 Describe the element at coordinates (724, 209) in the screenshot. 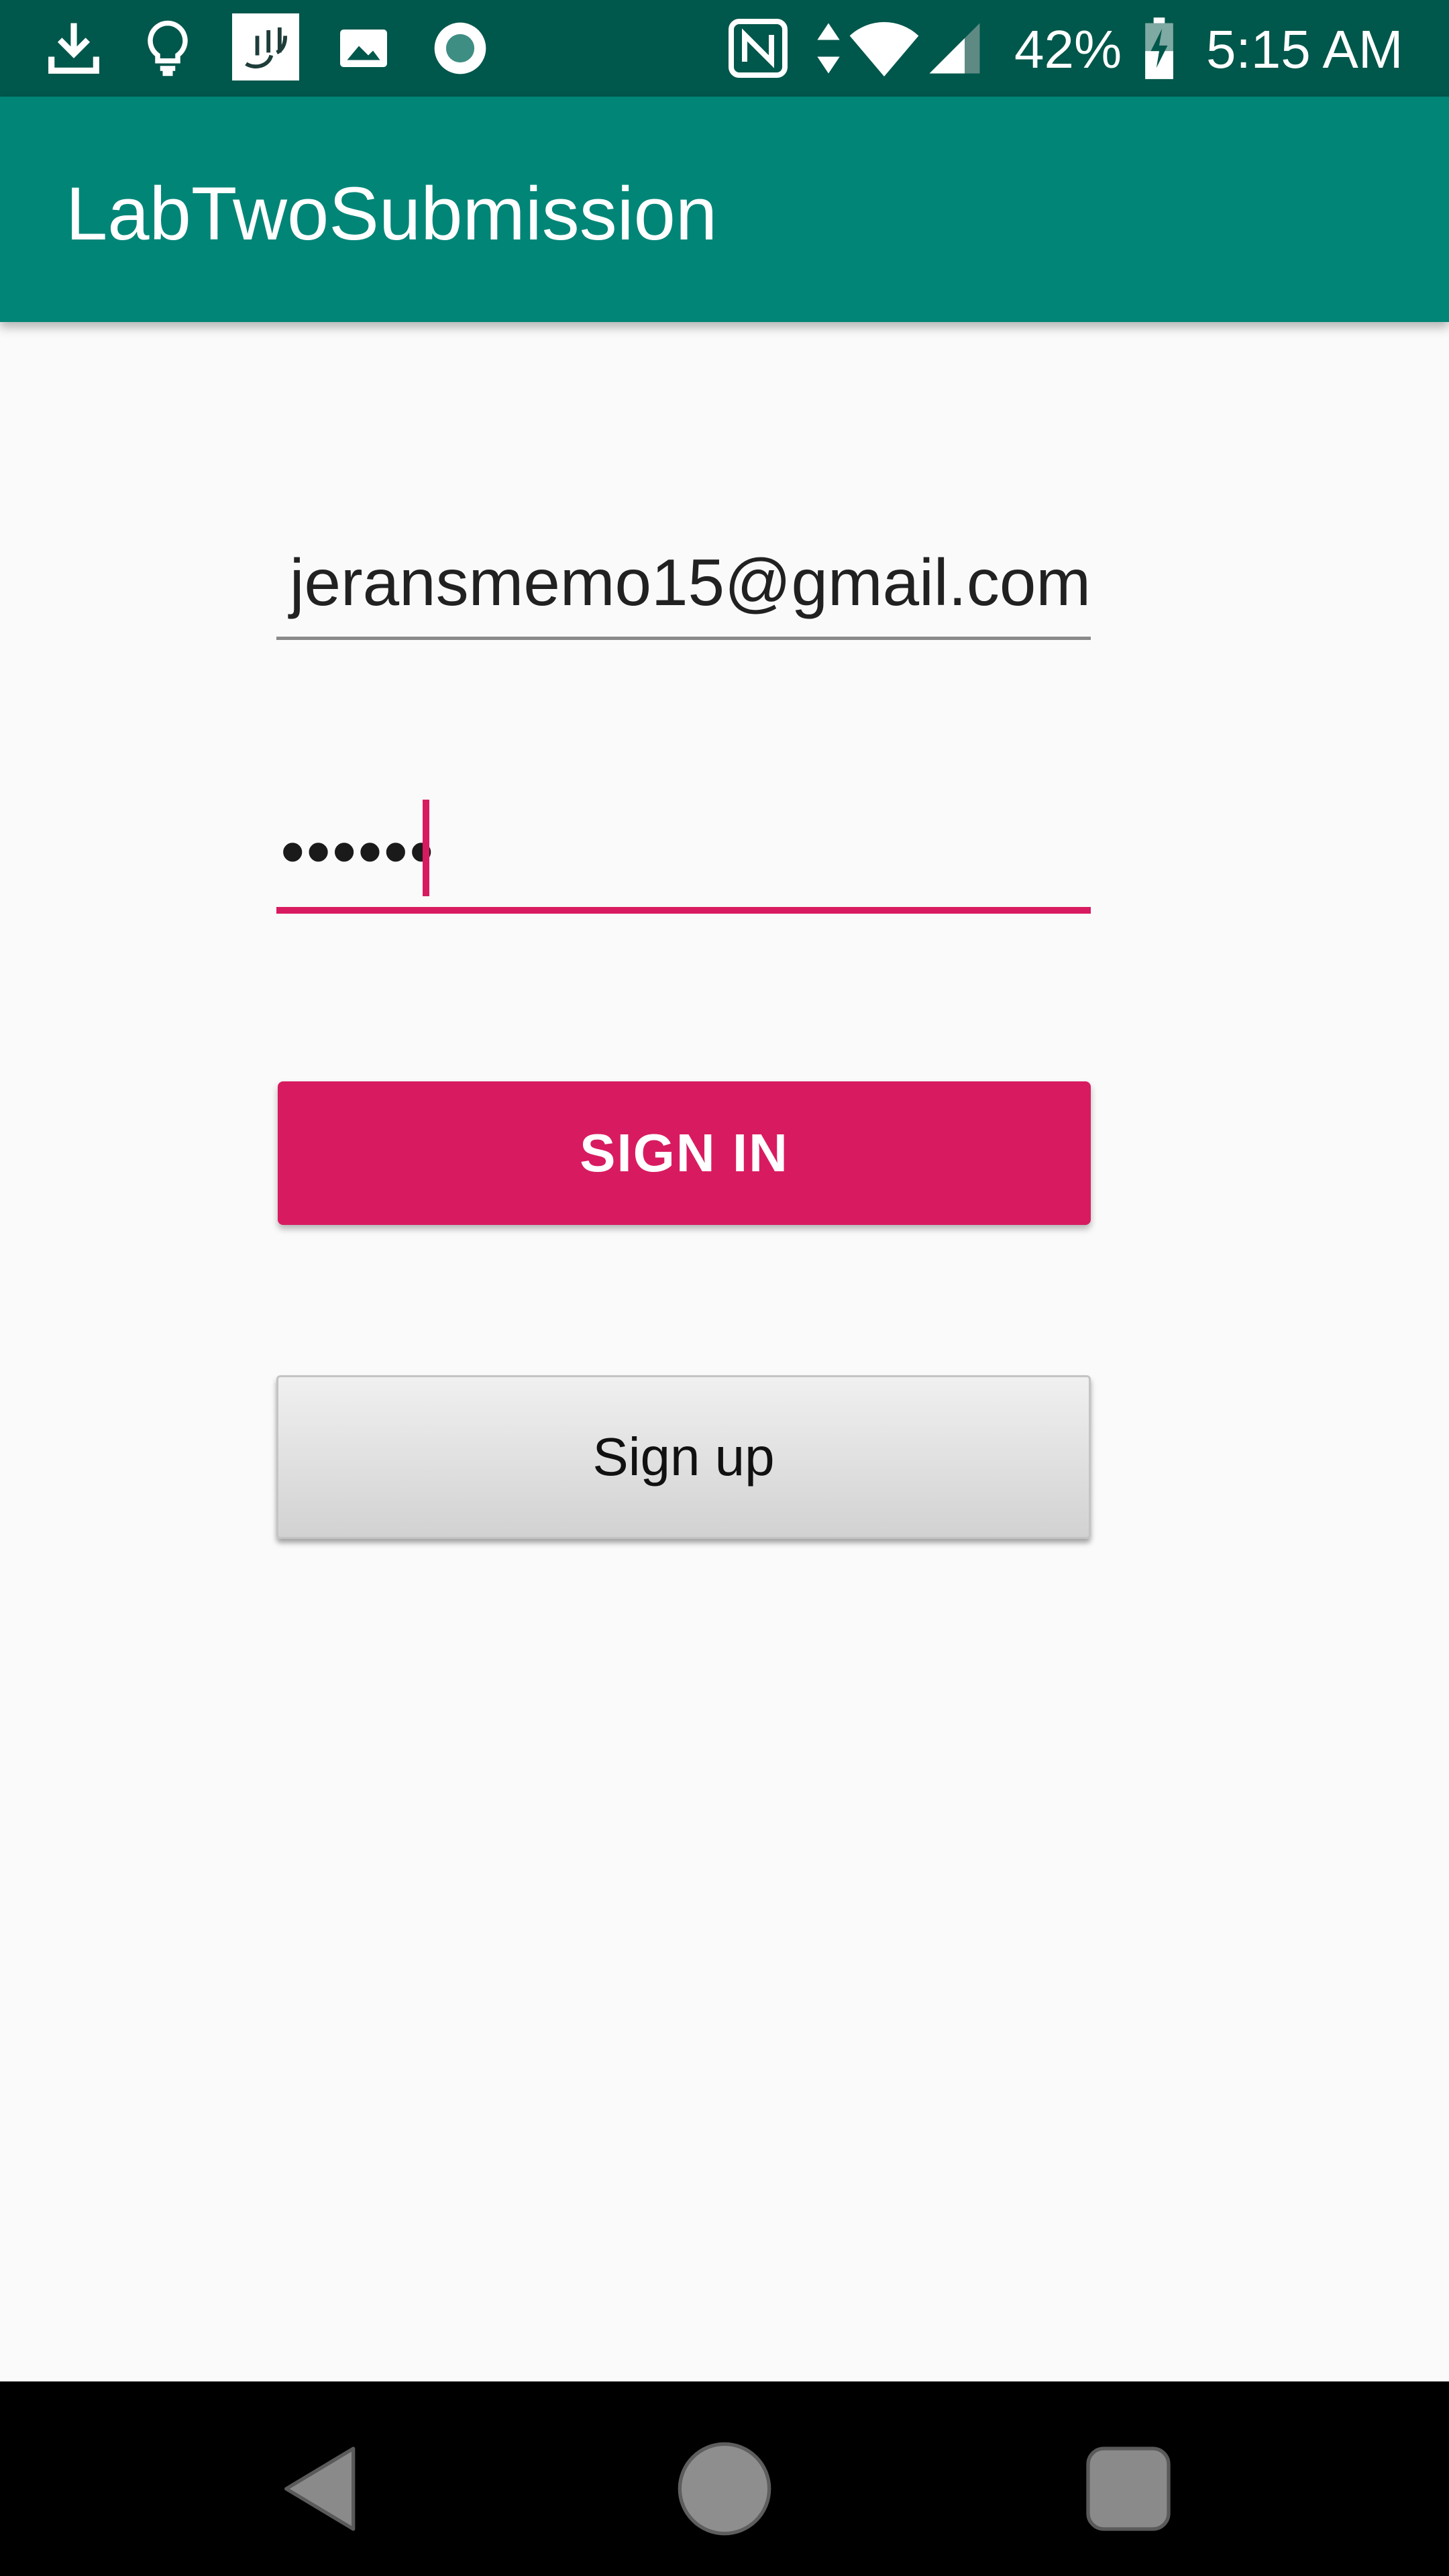

I see `app-bar: LabTwoSubmission` at that location.